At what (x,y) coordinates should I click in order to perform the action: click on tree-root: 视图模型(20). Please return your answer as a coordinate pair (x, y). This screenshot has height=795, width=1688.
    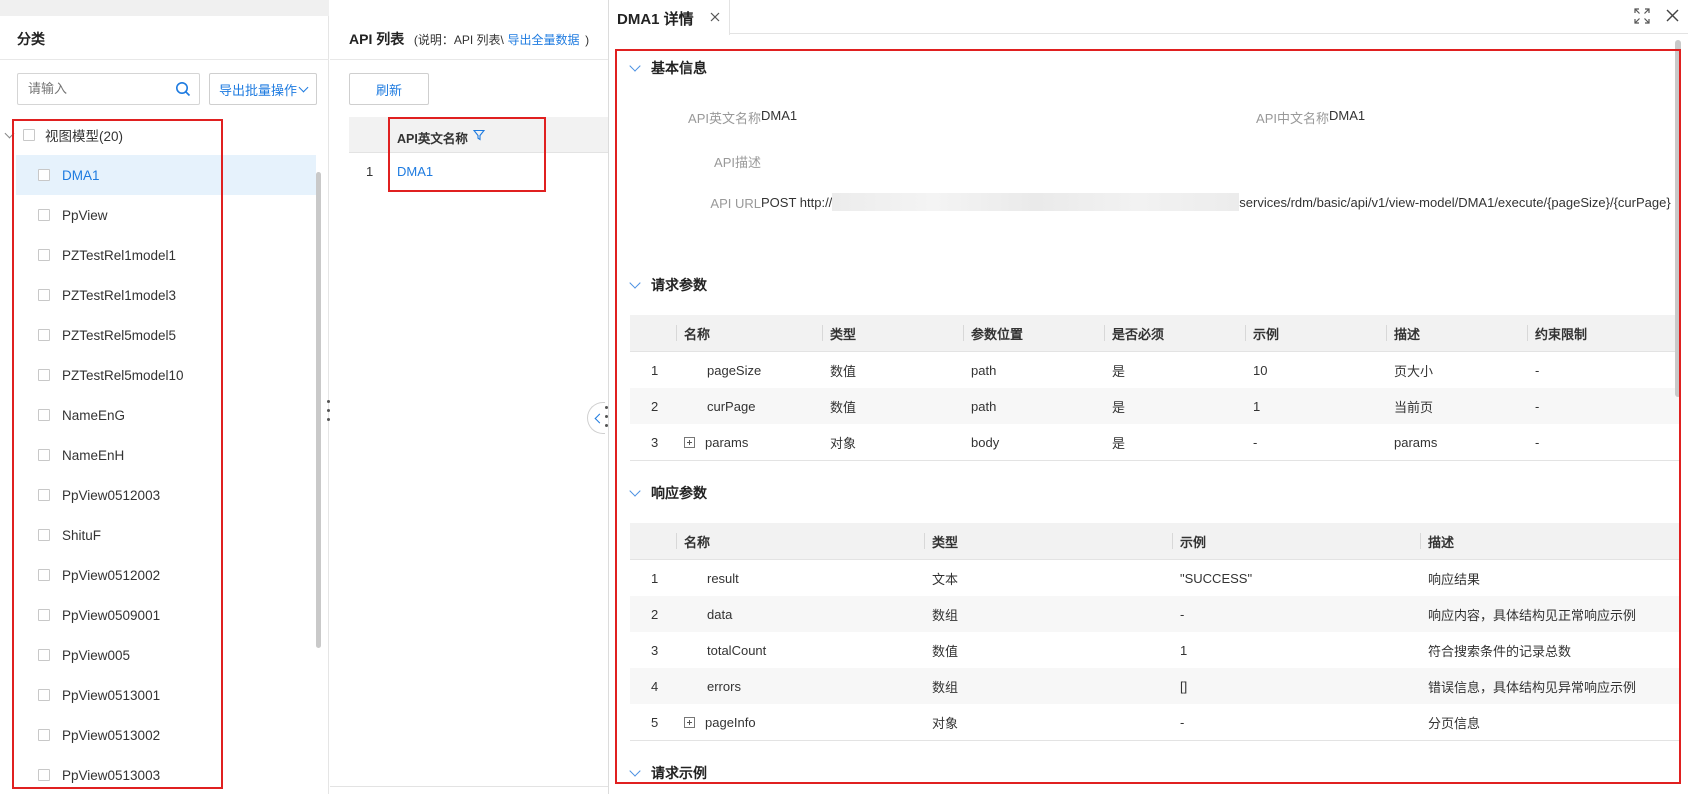
    Looking at the image, I should click on (63, 135).